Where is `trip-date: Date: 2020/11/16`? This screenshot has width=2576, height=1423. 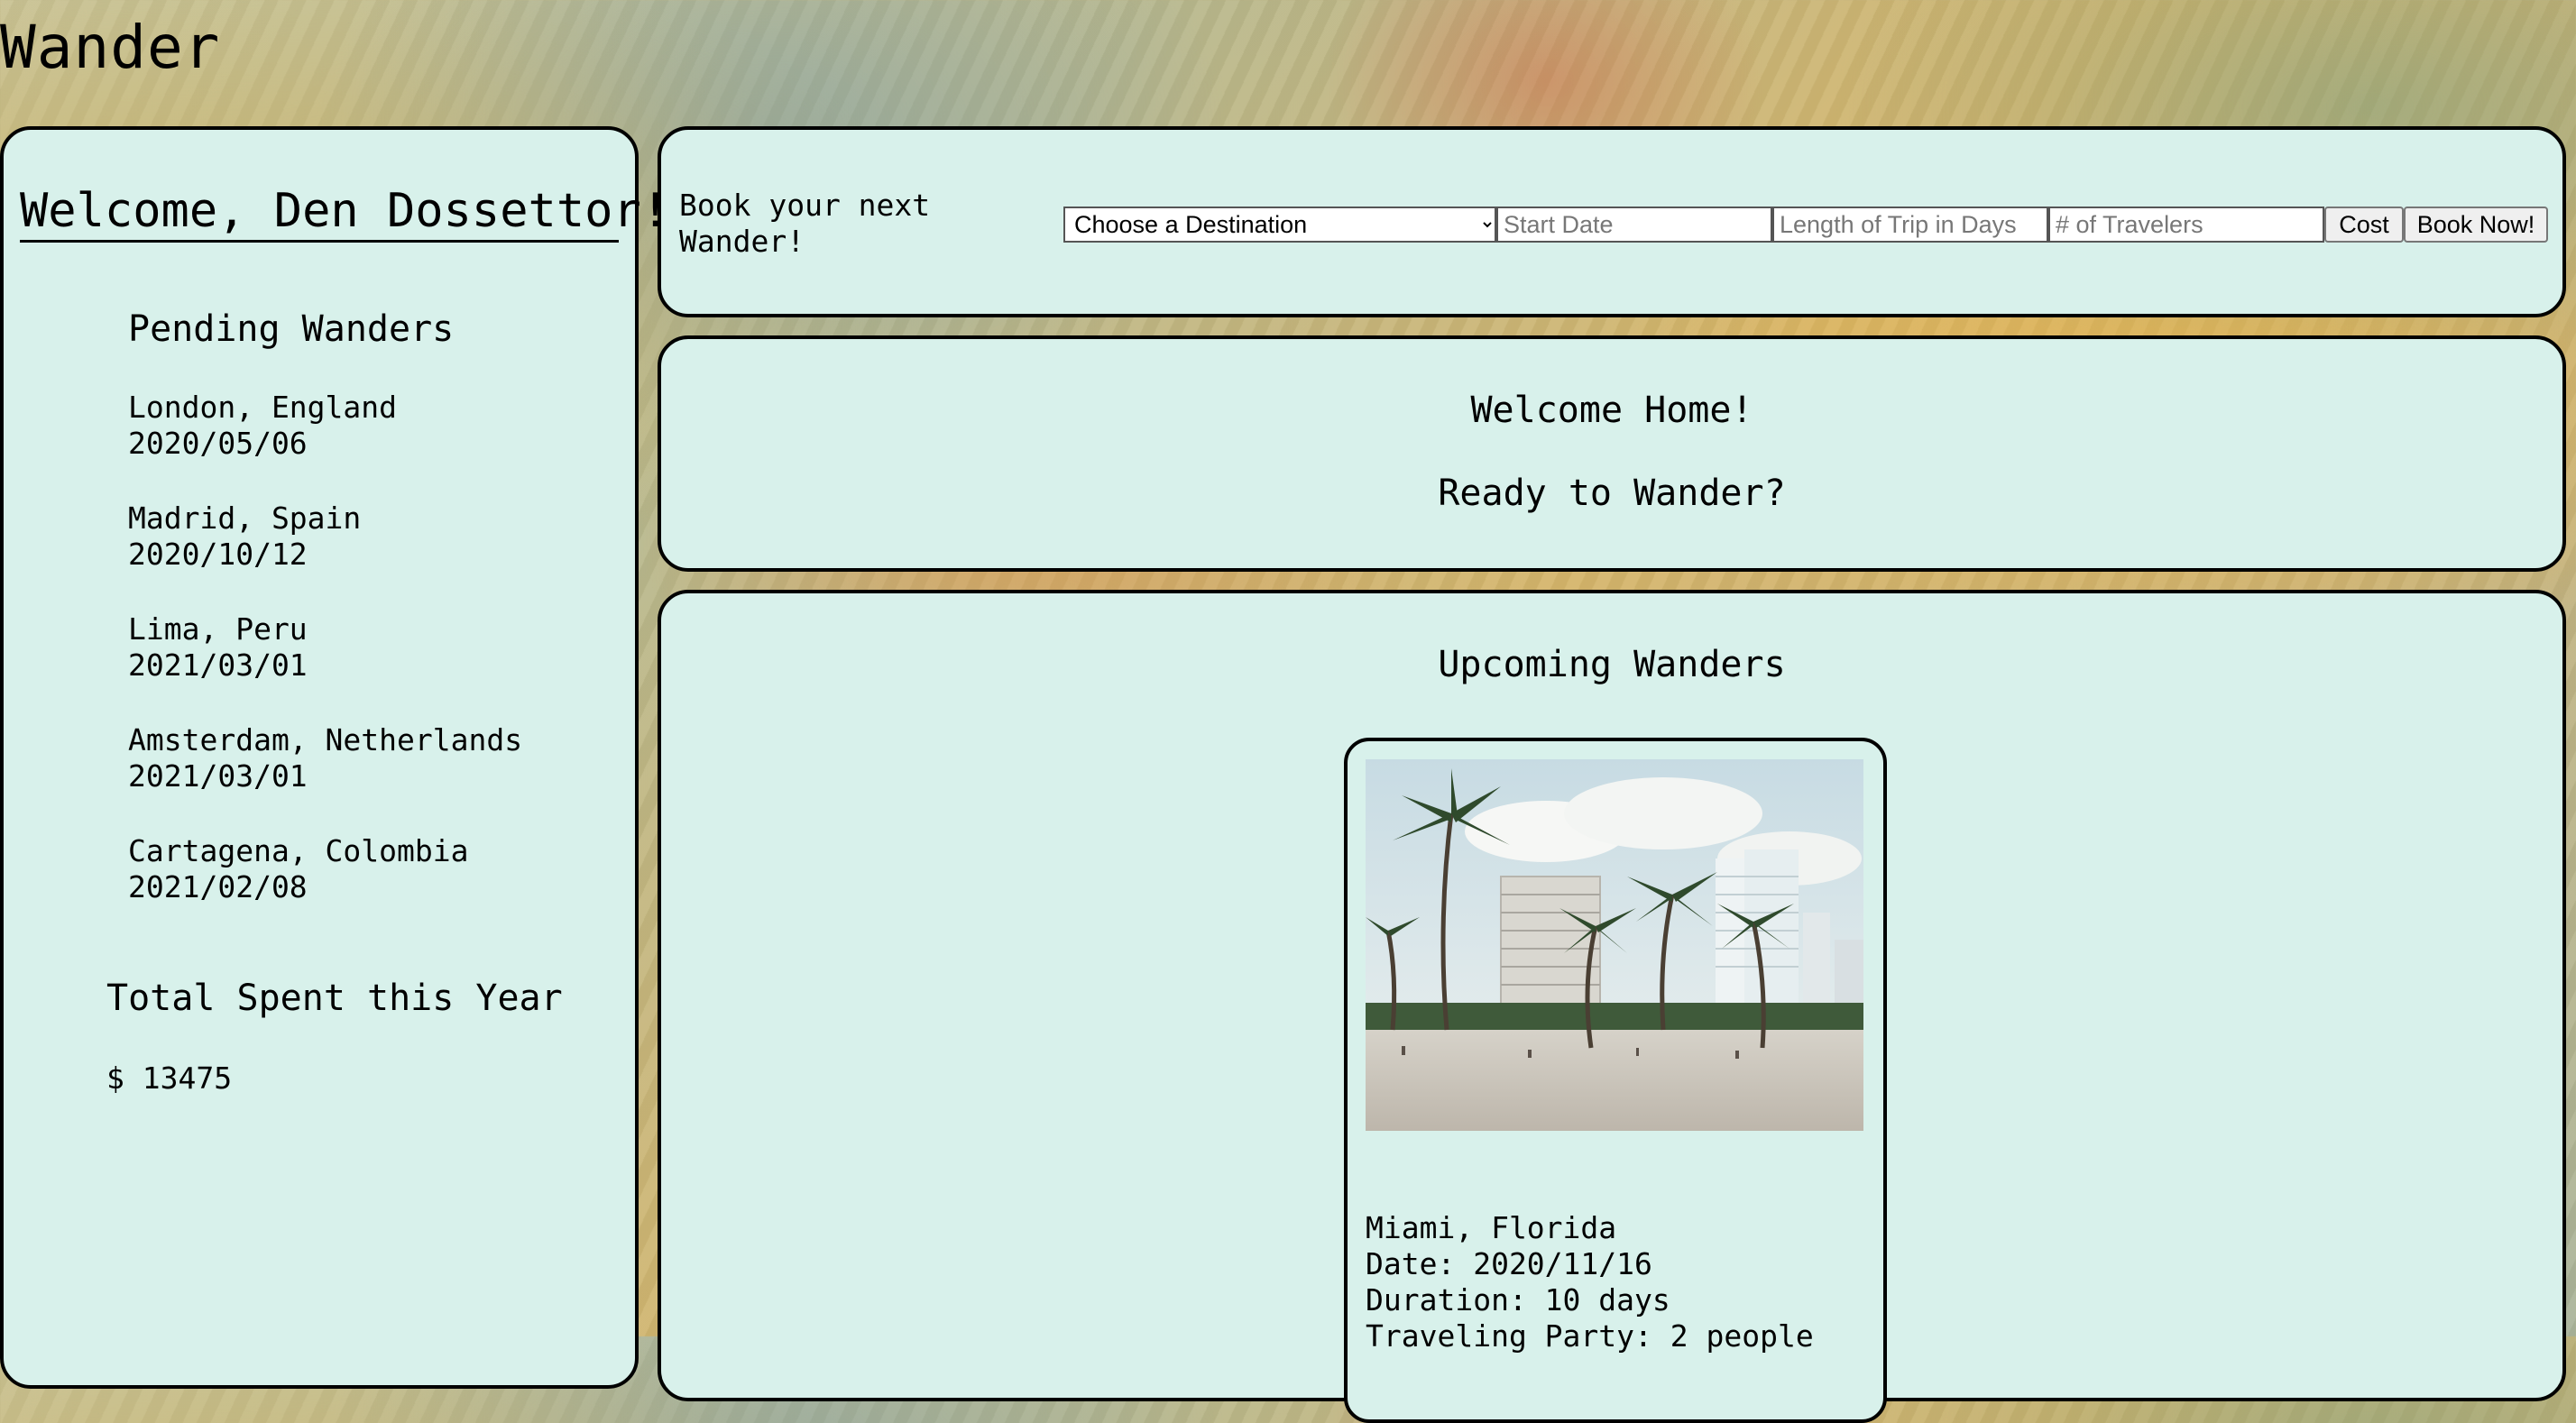 trip-date: Date: 2020/11/16 is located at coordinates (1509, 1263).